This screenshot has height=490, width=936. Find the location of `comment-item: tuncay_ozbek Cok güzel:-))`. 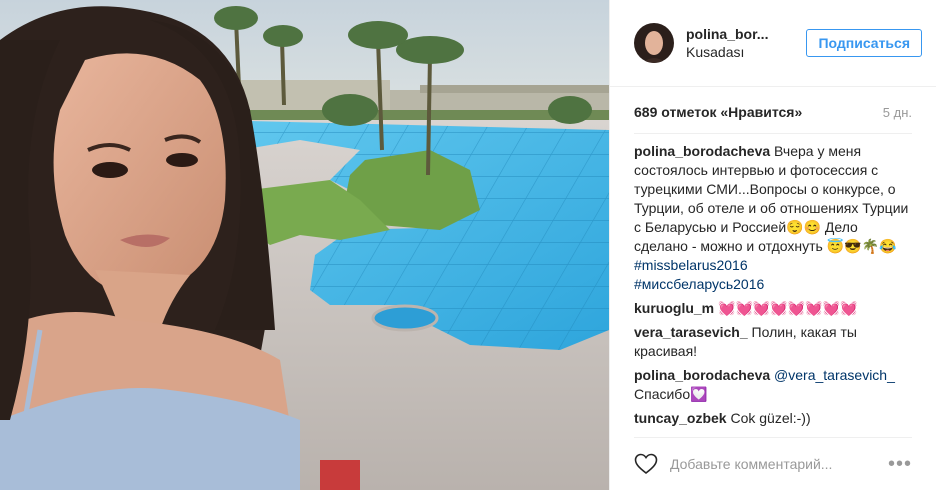

comment-item: tuncay_ozbek Cok güzel:-)) is located at coordinates (773, 418).